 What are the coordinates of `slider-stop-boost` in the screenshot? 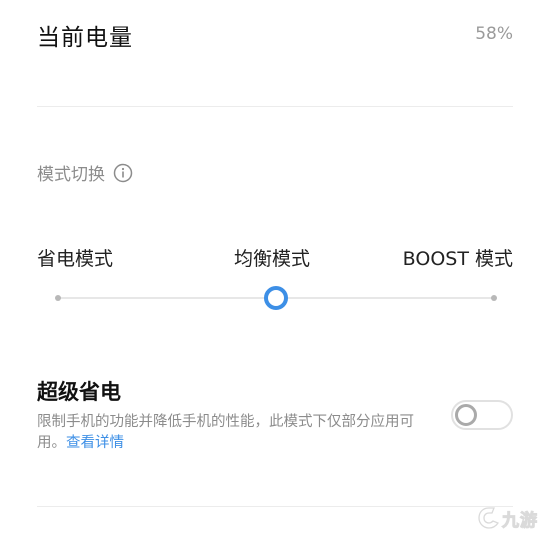 It's located at (494, 298).